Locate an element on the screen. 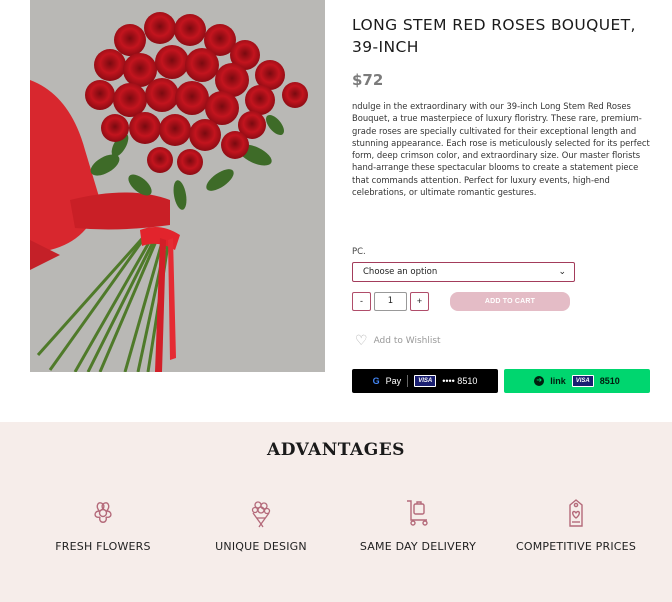 The height and width of the screenshot is (602, 672). product-price: $72 is located at coordinates (368, 80).